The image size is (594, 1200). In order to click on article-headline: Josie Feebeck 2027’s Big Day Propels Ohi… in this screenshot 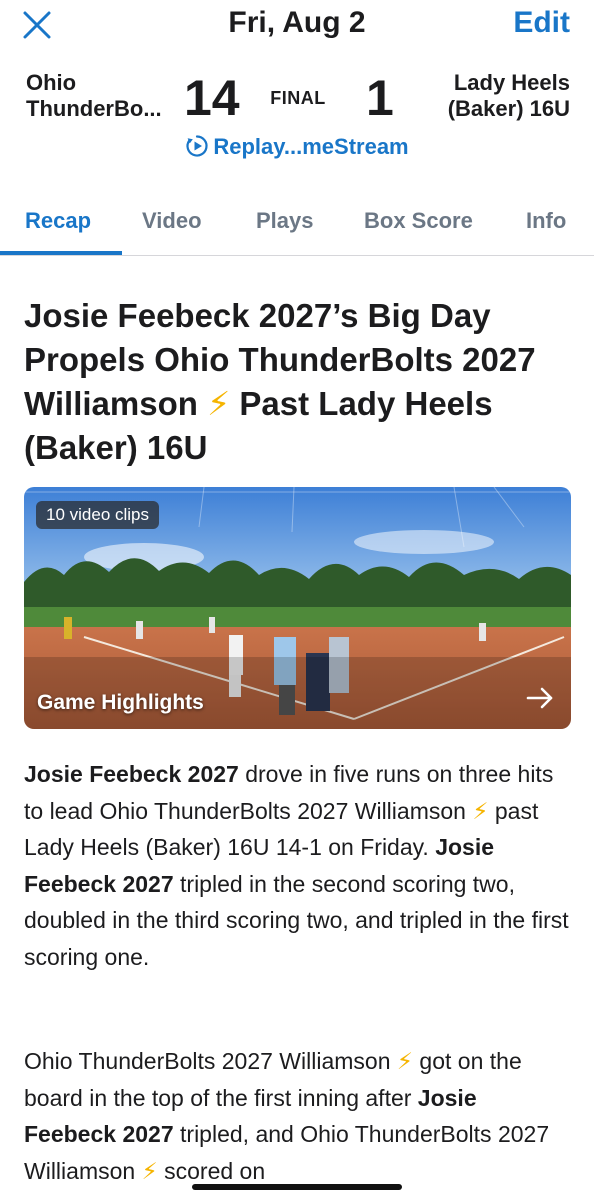, I will do `click(299, 382)`.